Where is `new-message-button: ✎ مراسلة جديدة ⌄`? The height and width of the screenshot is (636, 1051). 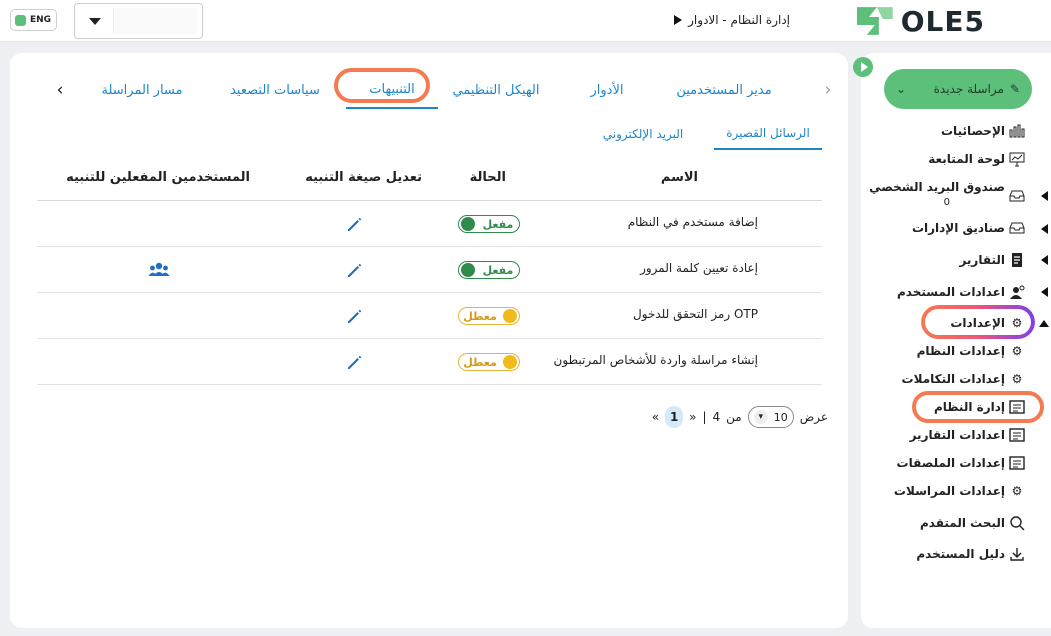 new-message-button: ✎ مراسلة جديدة ⌄ is located at coordinates (958, 89).